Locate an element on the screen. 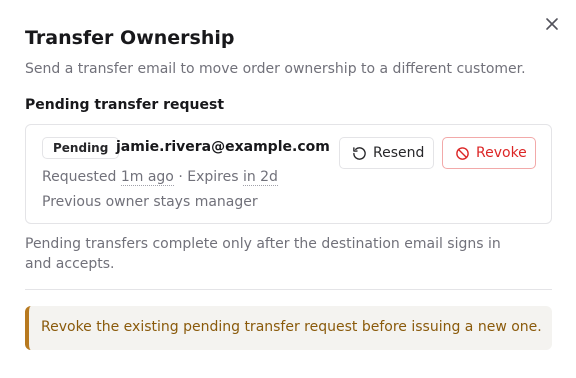 This screenshot has width=576, height=378. owner-note: Previous owner stays manager is located at coordinates (150, 202).